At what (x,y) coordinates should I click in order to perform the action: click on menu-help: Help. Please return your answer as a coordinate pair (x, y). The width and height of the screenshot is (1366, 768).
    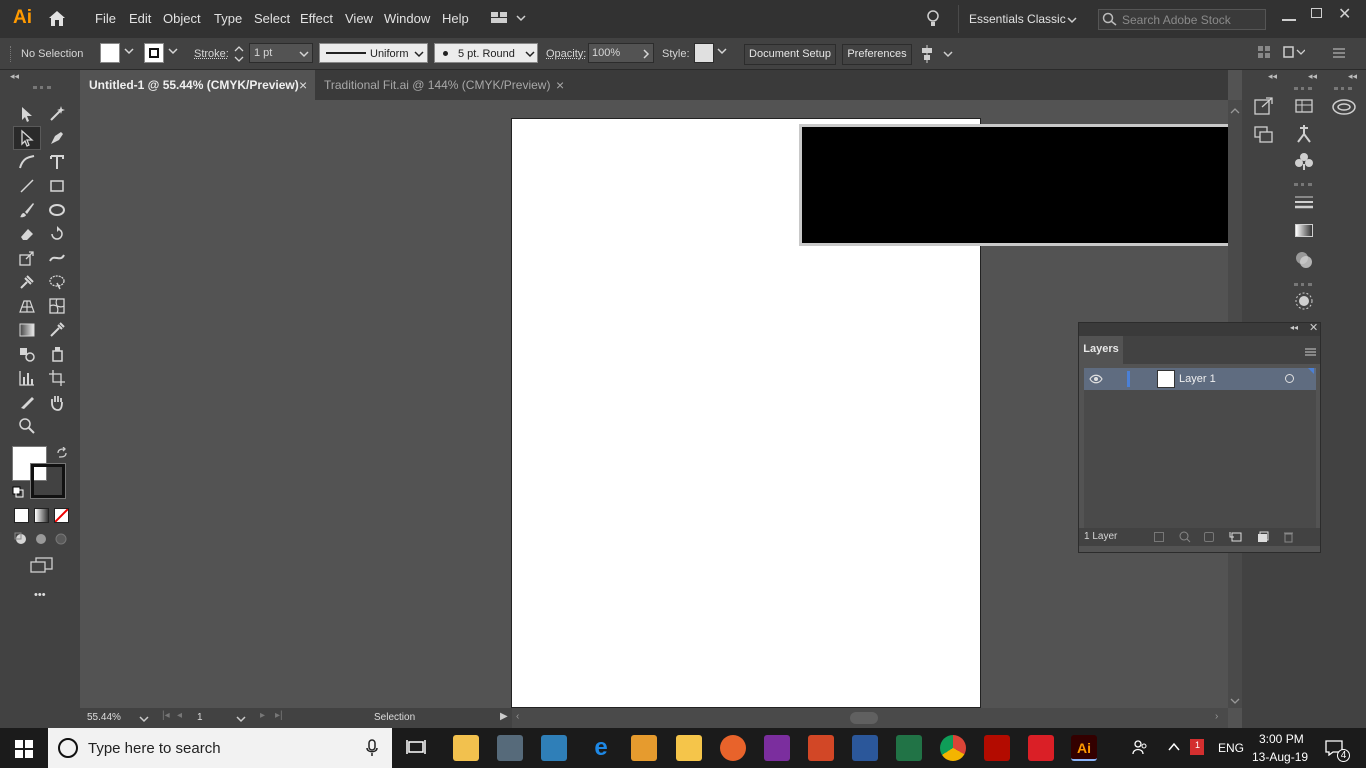
    Looking at the image, I should click on (455, 18).